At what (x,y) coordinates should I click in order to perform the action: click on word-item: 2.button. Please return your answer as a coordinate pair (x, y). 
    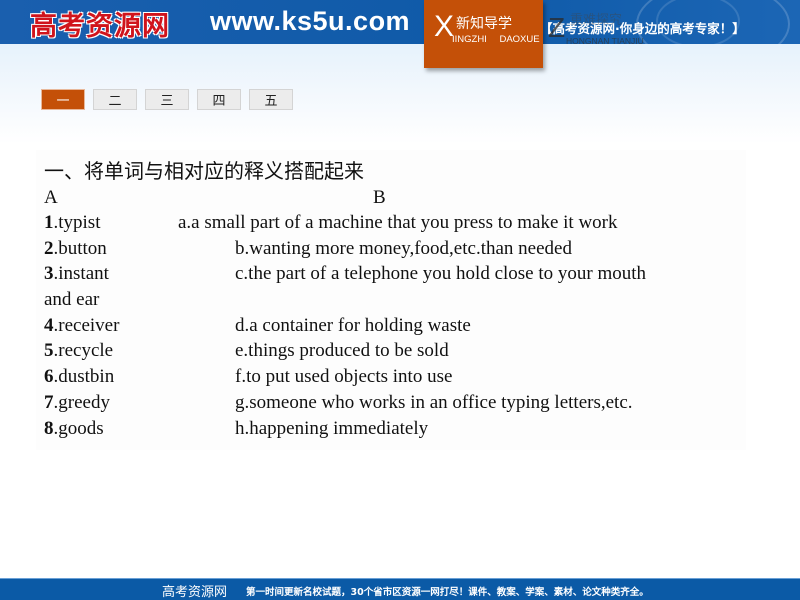
    Looking at the image, I should click on (75, 249).